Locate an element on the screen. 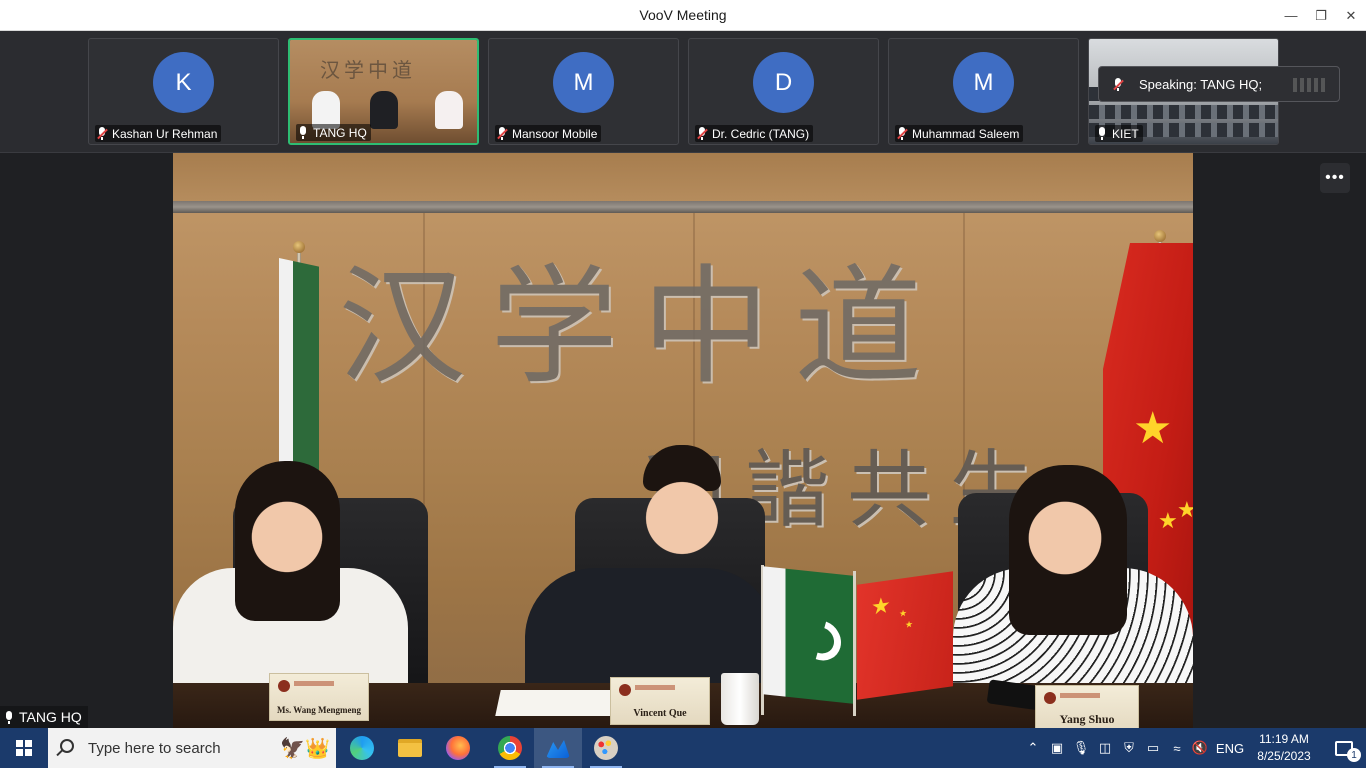 This screenshot has width=1366, height=768. participant-tile: D Dr. Cedric (TANG) is located at coordinates (783, 91).